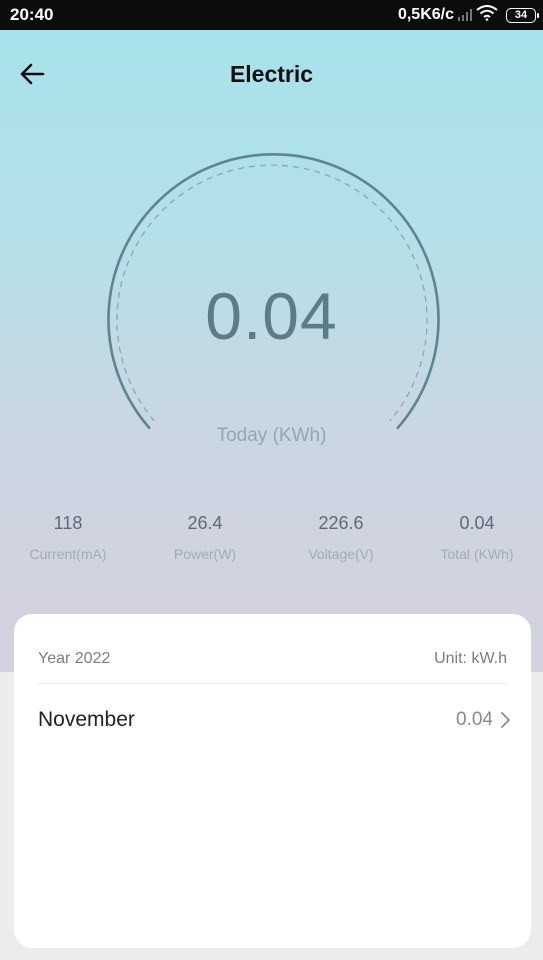 This screenshot has height=960, width=543. Describe the element at coordinates (476, 536) in the screenshot. I see `stat-total: 0.04 Total (KWh)` at that location.